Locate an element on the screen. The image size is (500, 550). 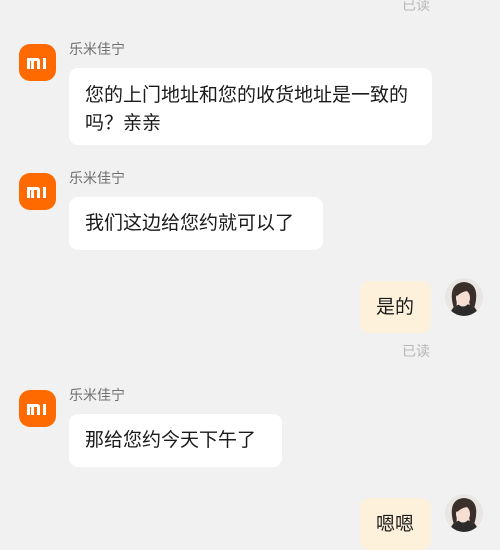
message-bubble: 我们这边给您约就可以了 is located at coordinates (196, 223).